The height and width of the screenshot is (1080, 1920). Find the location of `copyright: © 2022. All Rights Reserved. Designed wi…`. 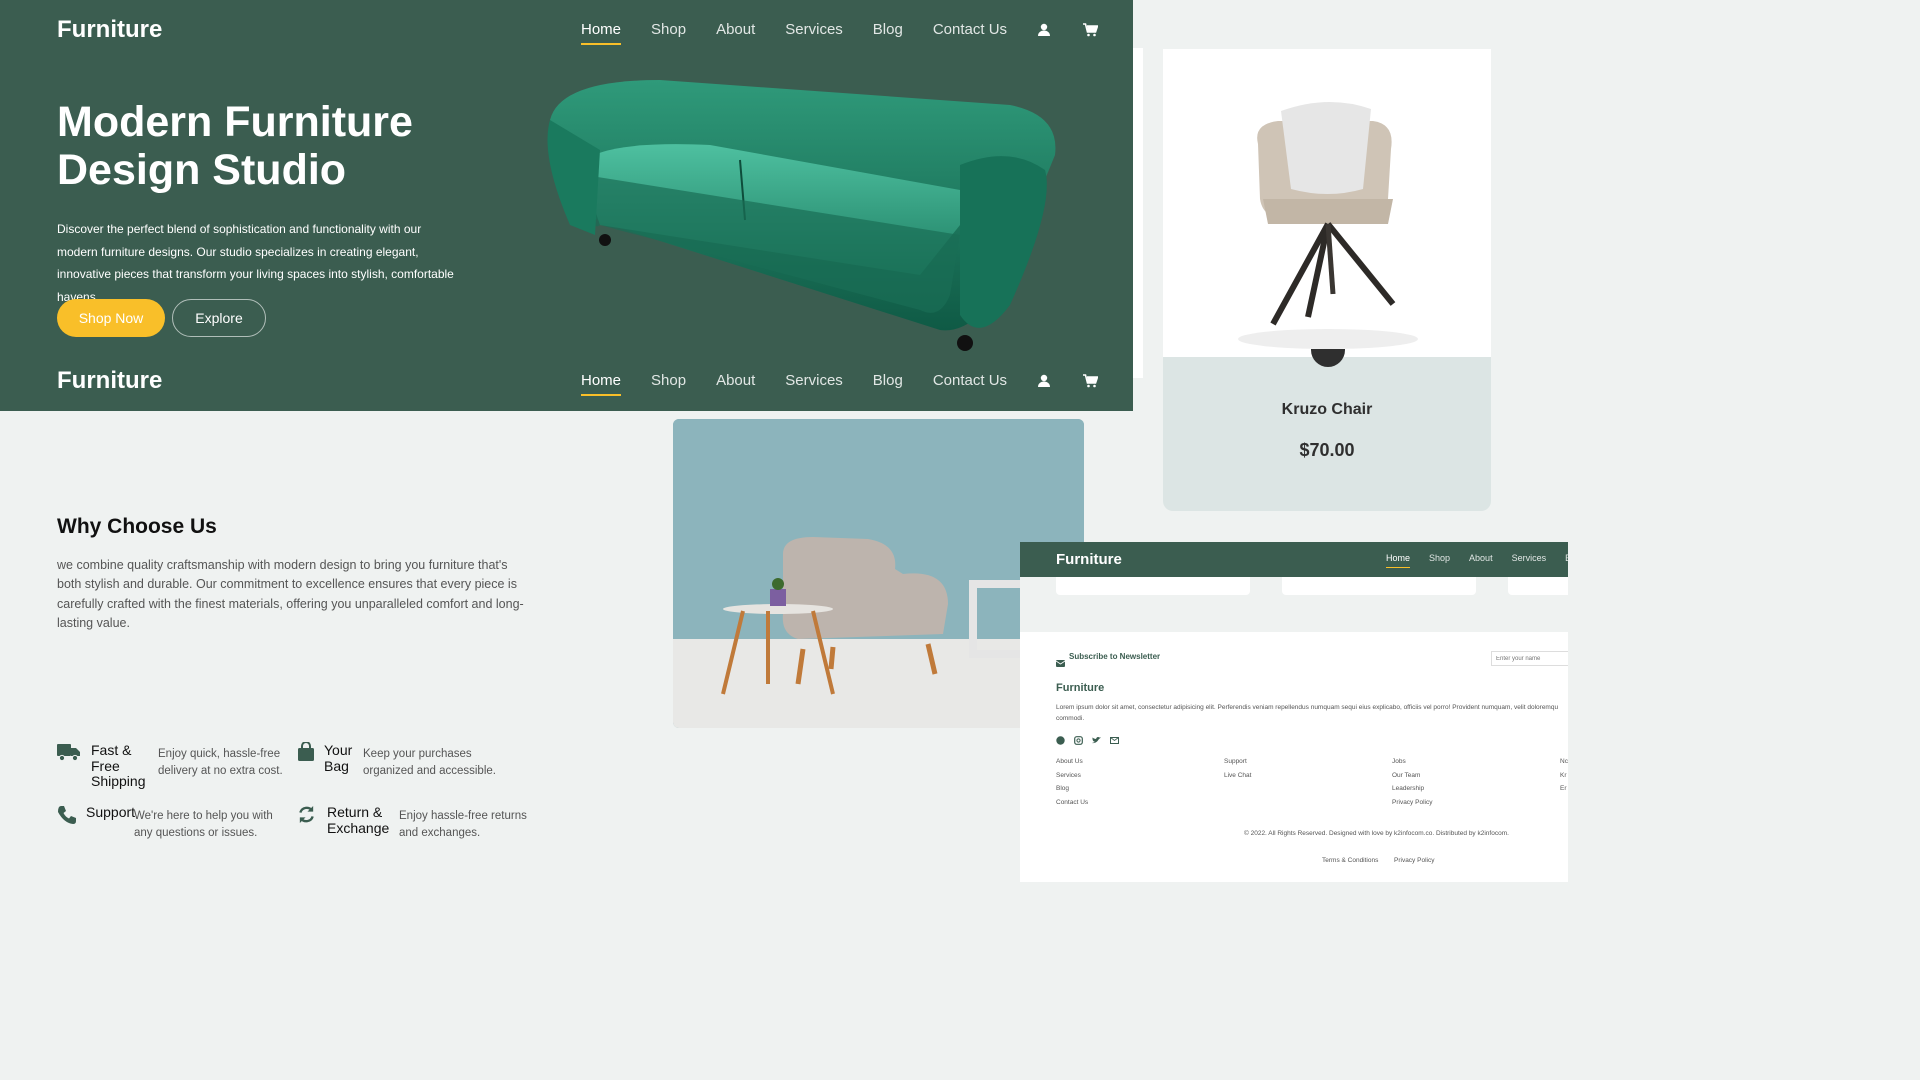

copyright: © 2022. All Rights Reserved. Designed wi… is located at coordinates (1376, 833).